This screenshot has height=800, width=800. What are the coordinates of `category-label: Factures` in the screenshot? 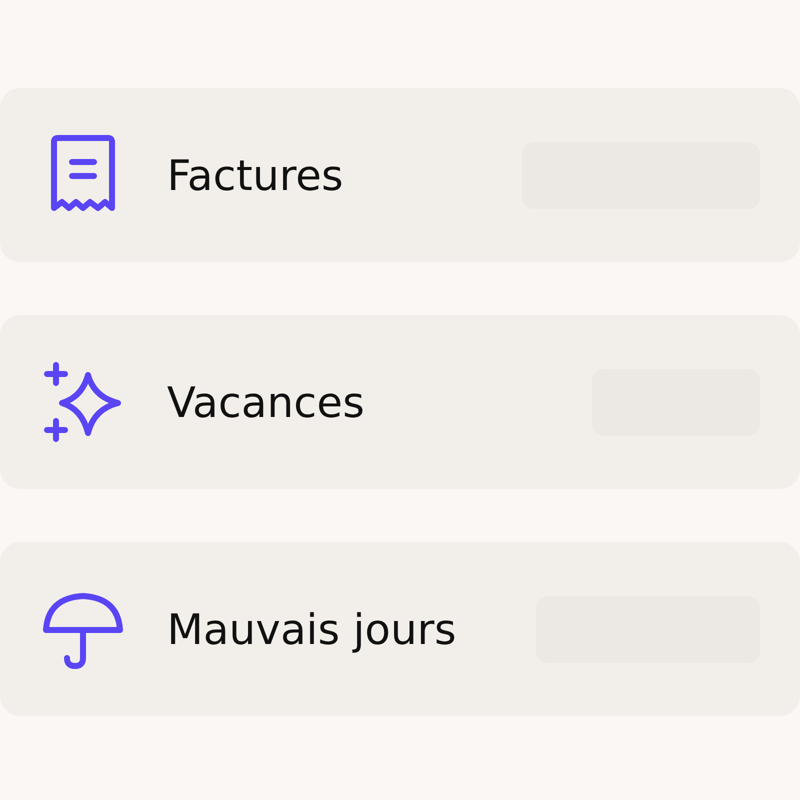 It's located at (255, 176).